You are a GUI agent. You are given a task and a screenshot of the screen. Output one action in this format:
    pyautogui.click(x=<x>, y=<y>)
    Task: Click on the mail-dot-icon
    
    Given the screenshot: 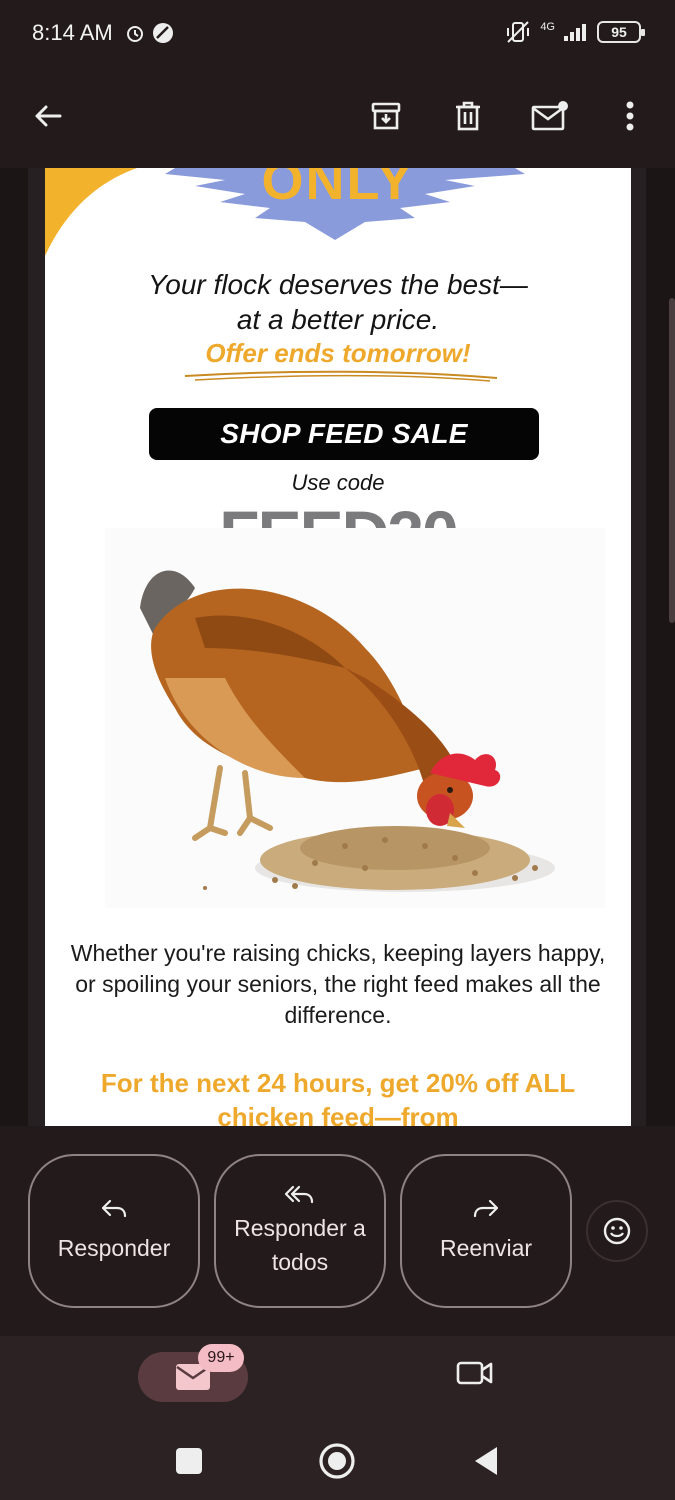 What is the action you would take?
    pyautogui.click(x=549, y=116)
    